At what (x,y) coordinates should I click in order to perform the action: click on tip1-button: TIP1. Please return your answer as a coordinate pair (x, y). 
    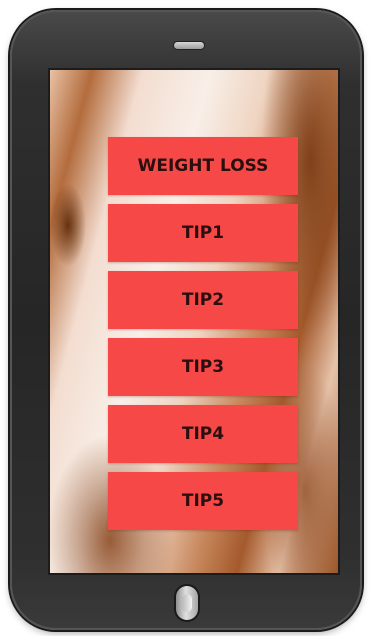
    Looking at the image, I should click on (203, 233).